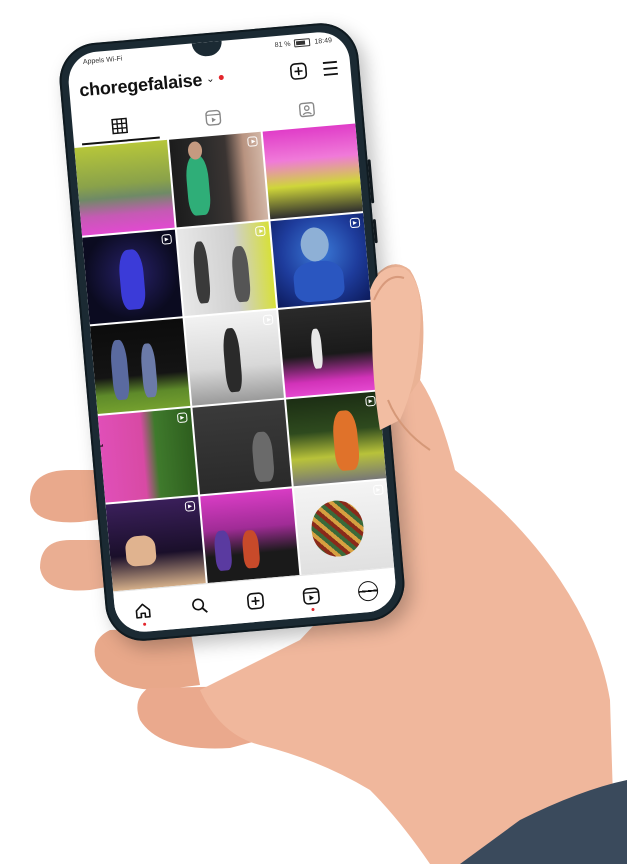 This screenshot has width=627, height=864. What do you see at coordinates (315, 70) in the screenshot?
I see `header-actions` at bounding box center [315, 70].